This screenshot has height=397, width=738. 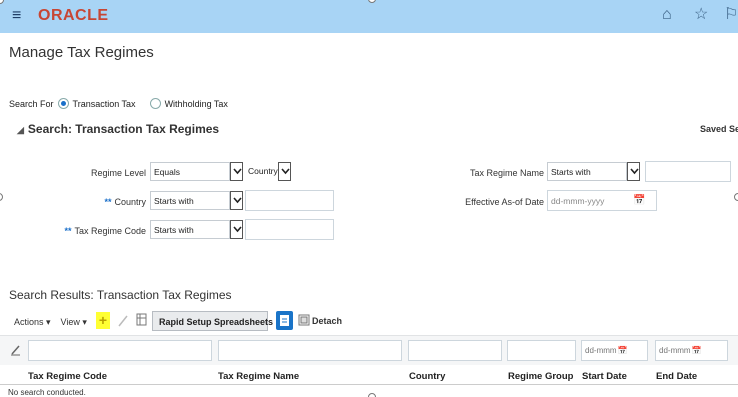 I want to click on regime-level-value: Country, so click(x=261, y=171).